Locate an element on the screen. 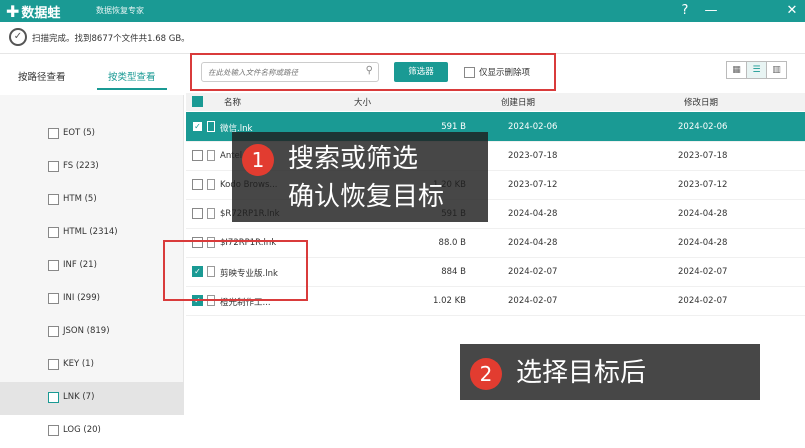 The width and height of the screenshot is (805, 448). step-2-badge: 2 is located at coordinates (486, 374).